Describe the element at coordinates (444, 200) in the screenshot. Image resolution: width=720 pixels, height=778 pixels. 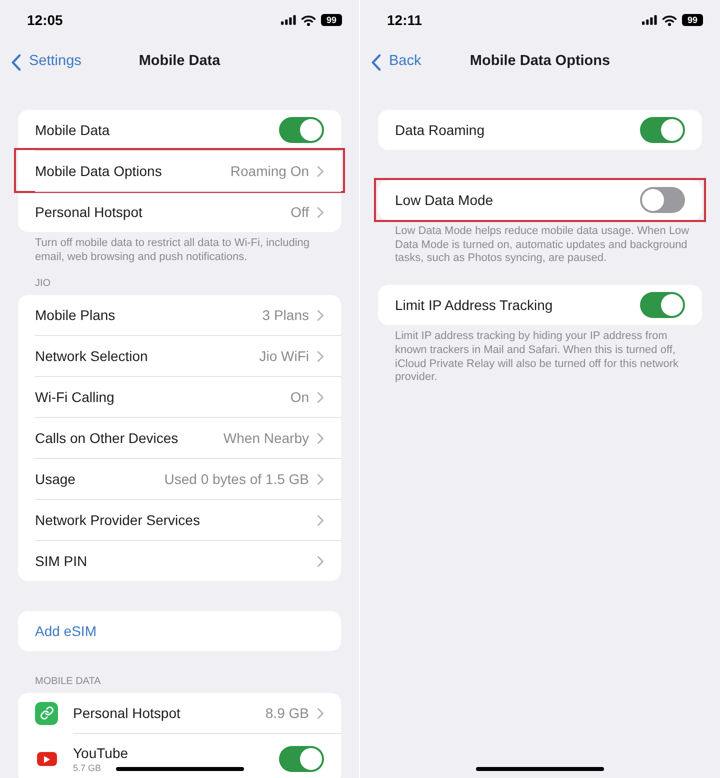
I see `row-label: Low Data Mode` at that location.